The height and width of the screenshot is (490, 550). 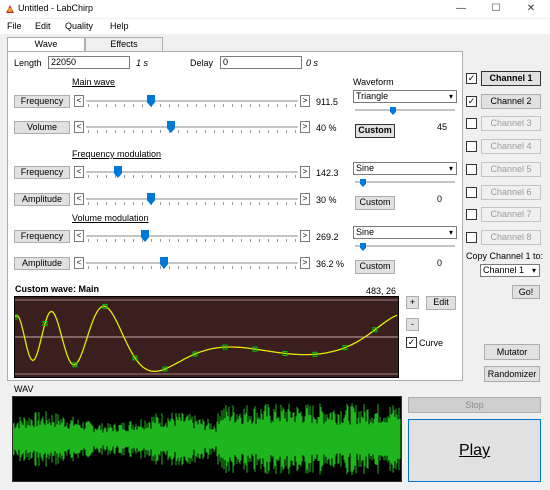 I want to click on waveform-select-value: Sine, so click(x=365, y=168).